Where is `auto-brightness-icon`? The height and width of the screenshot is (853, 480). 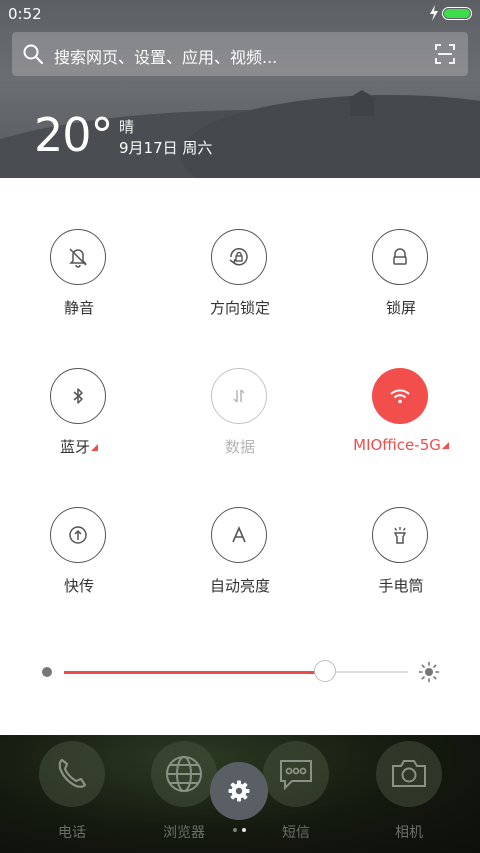 auto-brightness-icon is located at coordinates (239, 535).